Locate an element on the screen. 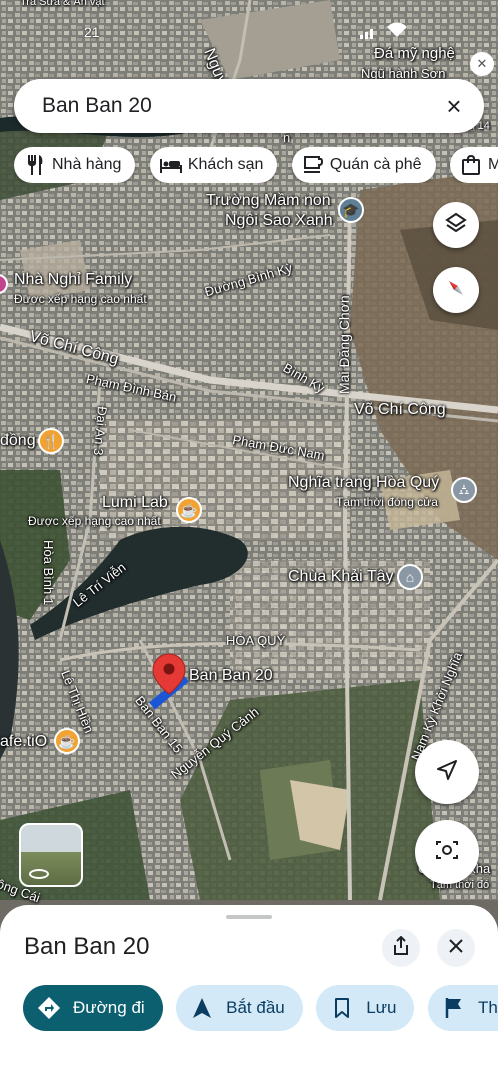 The image size is (498, 1080). compass-button is located at coordinates (456, 290).